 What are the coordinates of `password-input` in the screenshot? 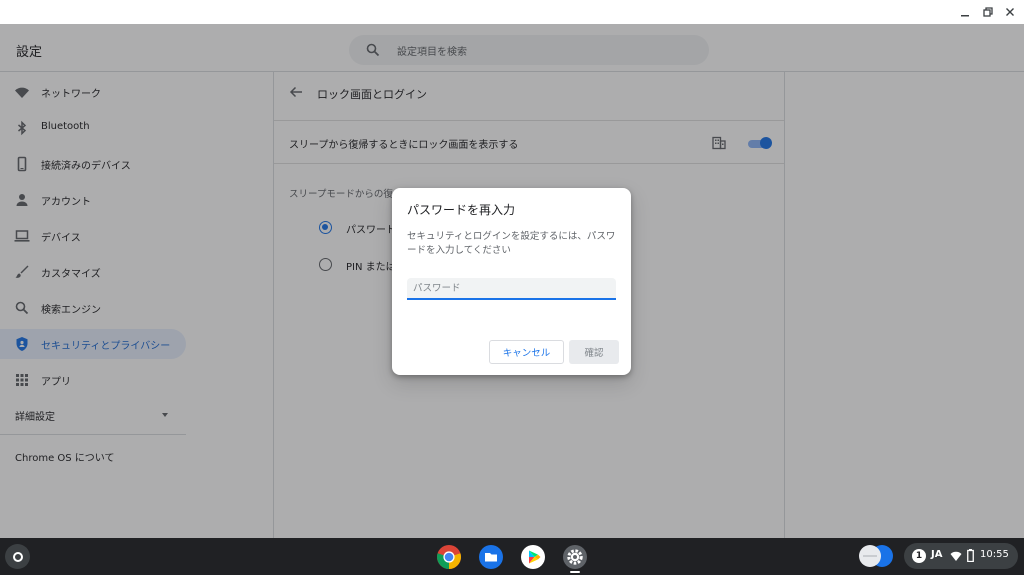 It's located at (511, 289).